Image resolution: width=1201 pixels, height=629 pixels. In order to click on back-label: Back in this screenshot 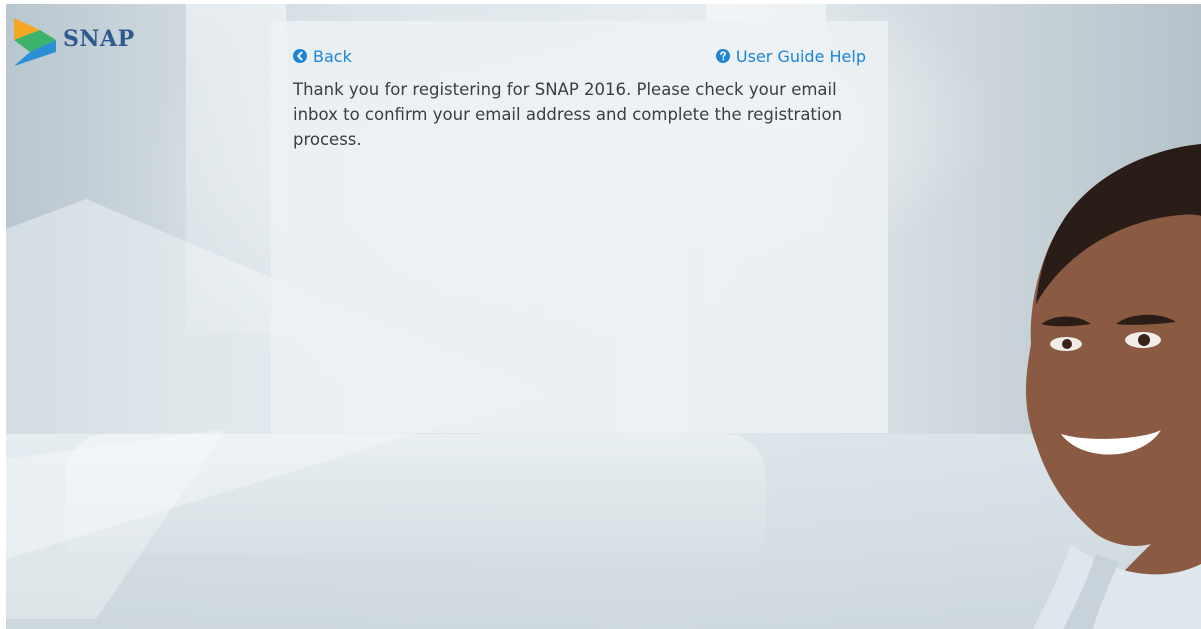, I will do `click(332, 56)`.